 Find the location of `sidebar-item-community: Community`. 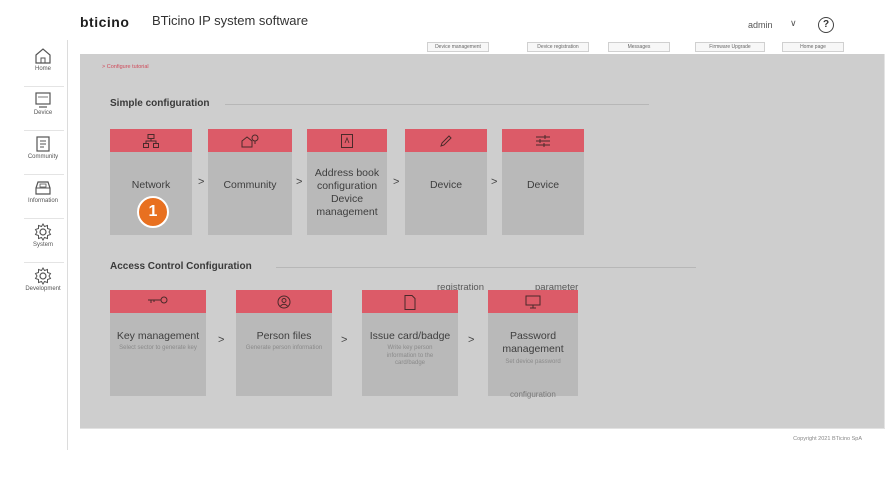

sidebar-item-community: Community is located at coordinates (43, 154).